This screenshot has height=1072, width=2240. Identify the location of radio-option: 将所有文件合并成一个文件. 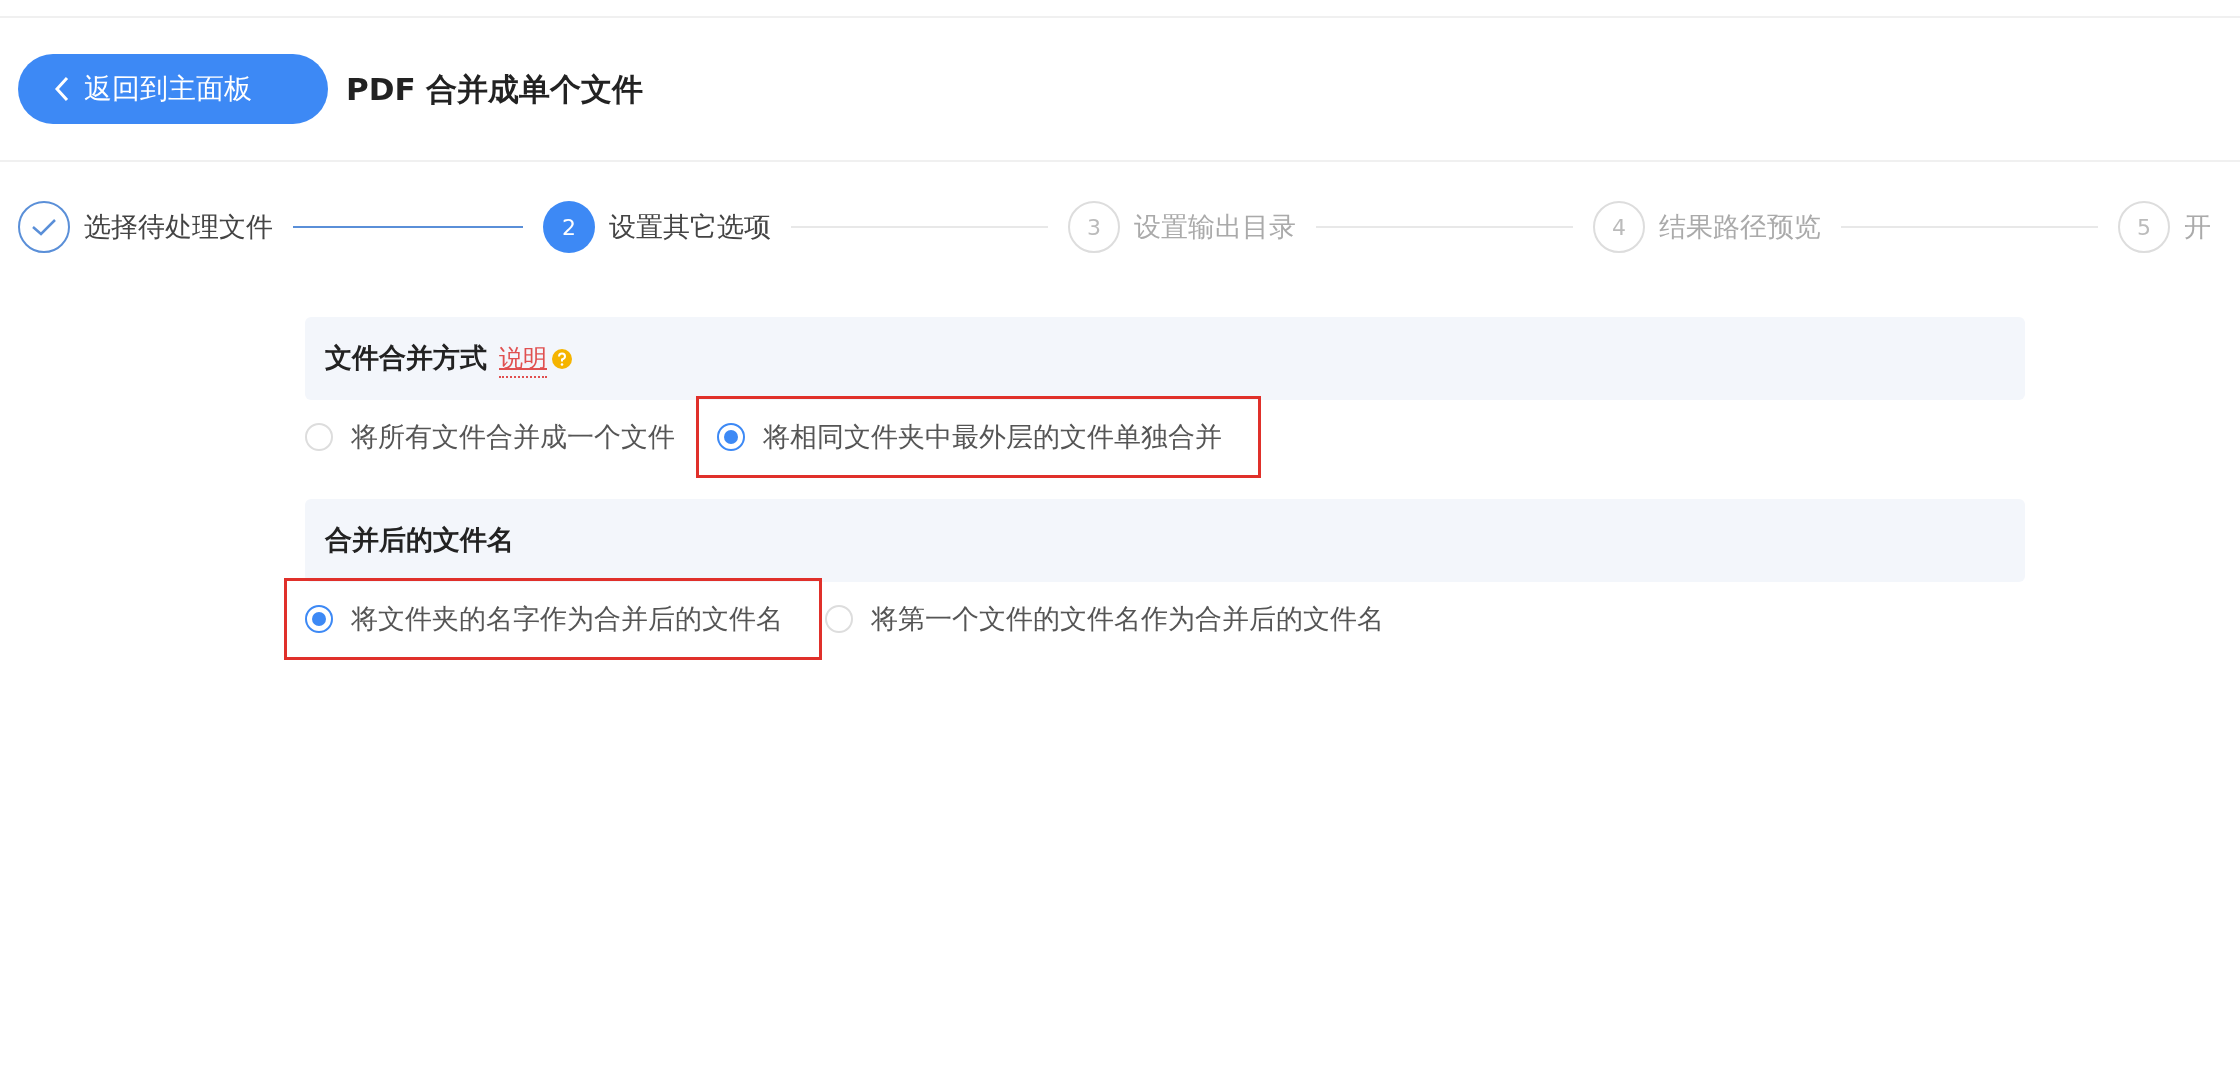
(490, 437).